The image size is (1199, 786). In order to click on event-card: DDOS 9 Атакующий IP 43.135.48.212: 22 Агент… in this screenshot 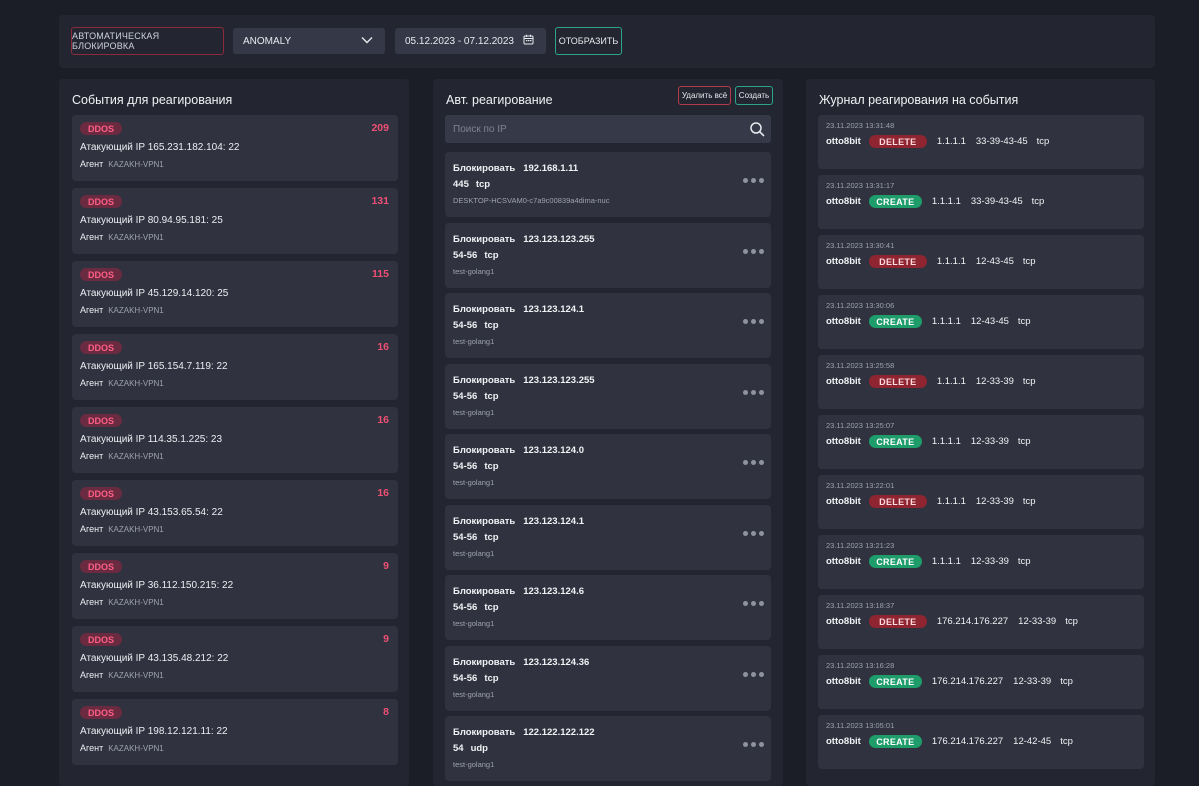, I will do `click(235, 659)`.